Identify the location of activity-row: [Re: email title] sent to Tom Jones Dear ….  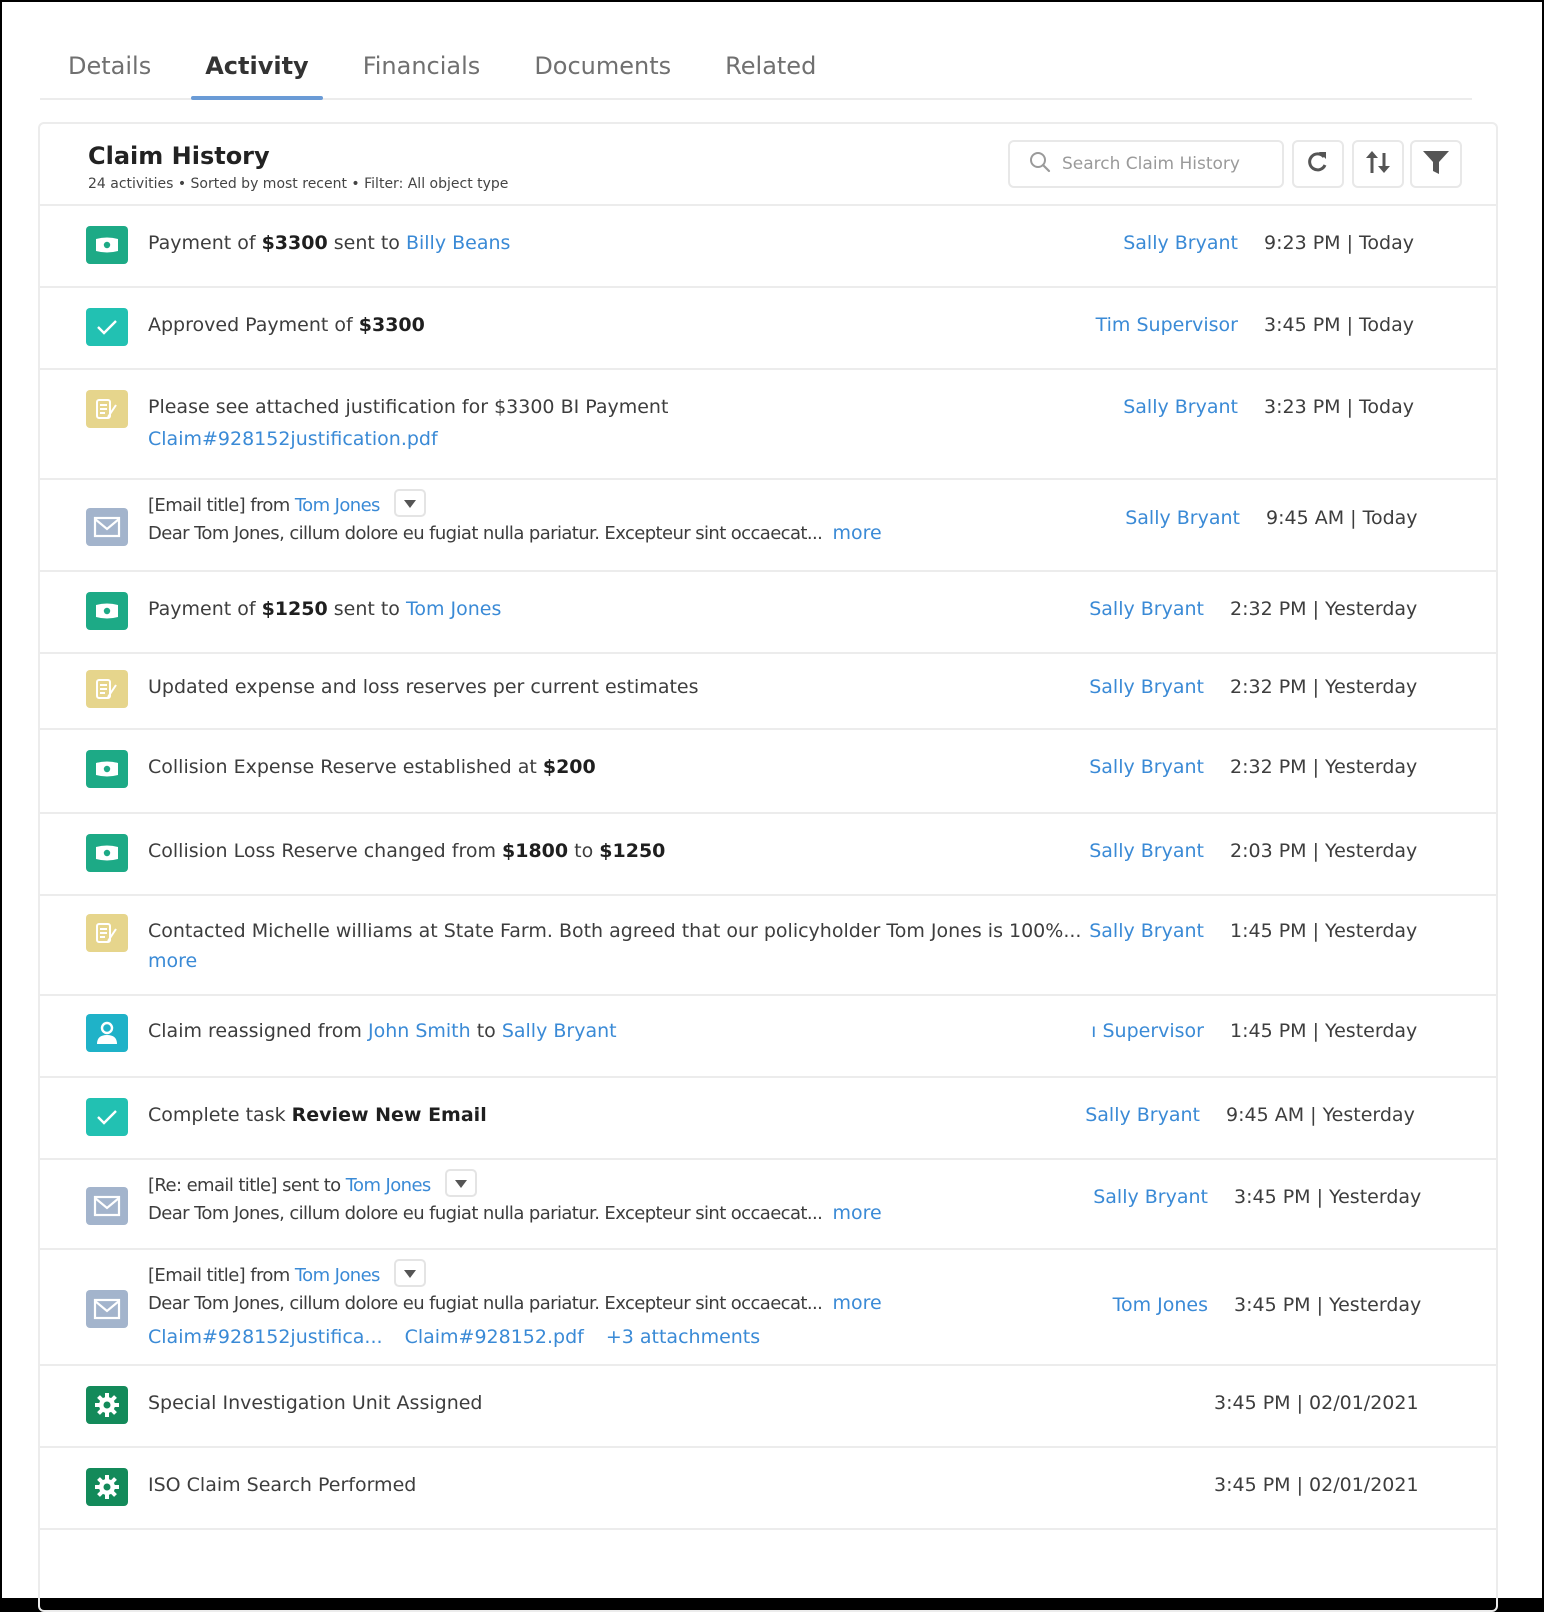
(768, 1205).